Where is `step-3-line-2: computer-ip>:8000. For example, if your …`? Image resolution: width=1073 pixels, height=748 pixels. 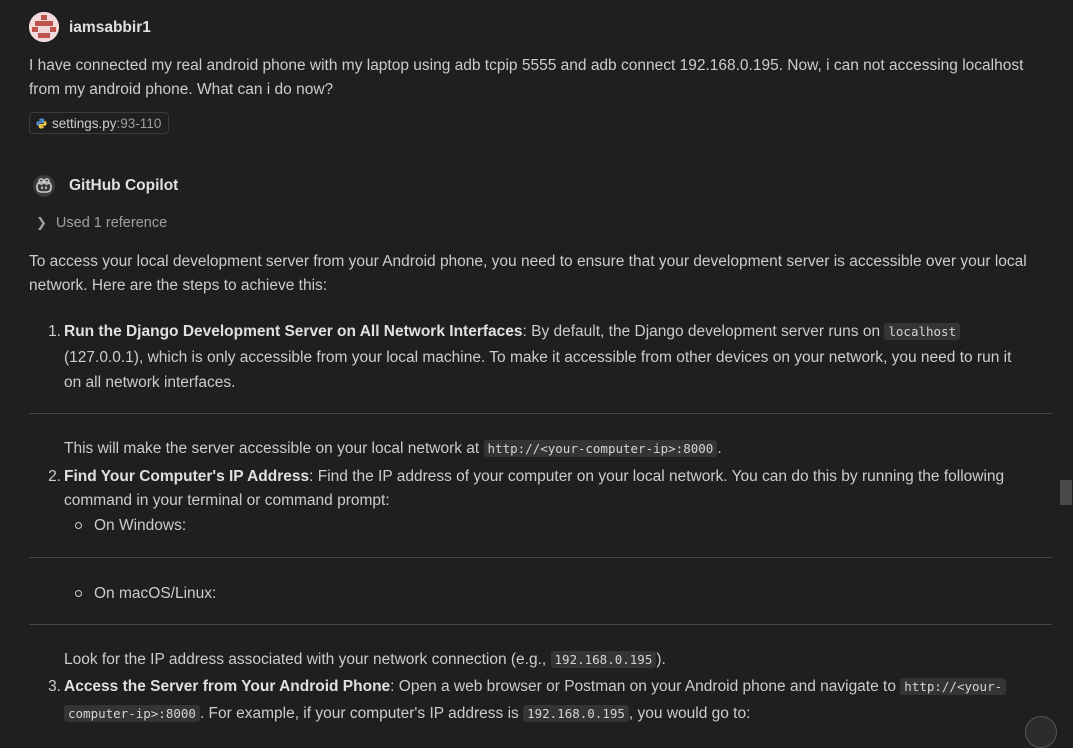
step-3-line-2: computer-ip>:8000. For example, if your … is located at coordinates (407, 714).